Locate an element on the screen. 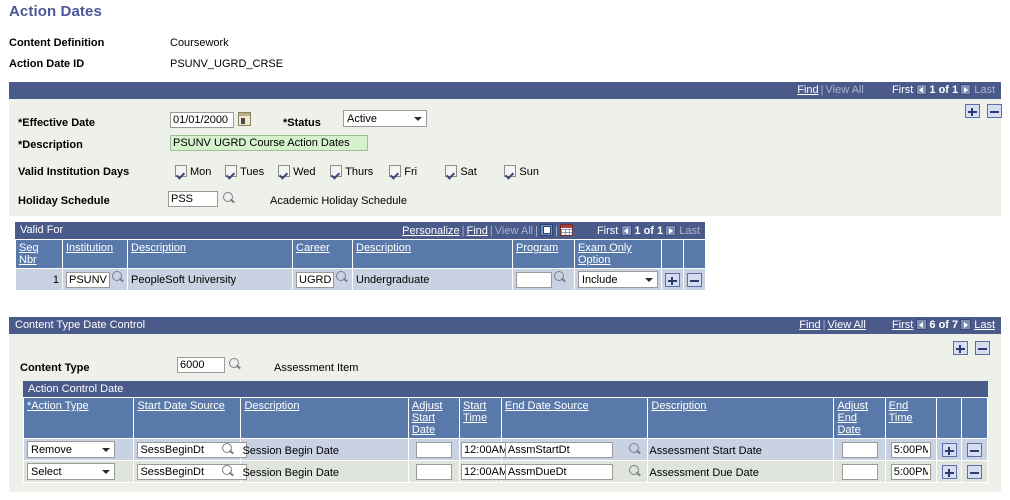 This screenshot has height=500, width=1010. checkbox-wed-icon is located at coordinates (284, 171).